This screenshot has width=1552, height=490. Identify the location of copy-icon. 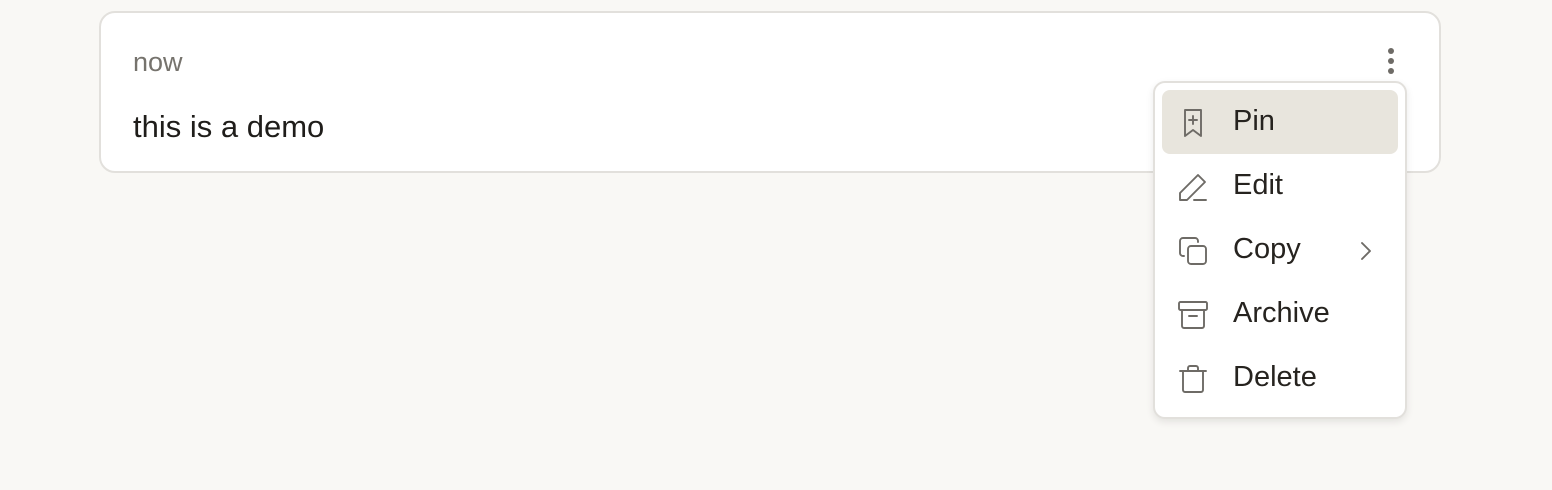
(1193, 251).